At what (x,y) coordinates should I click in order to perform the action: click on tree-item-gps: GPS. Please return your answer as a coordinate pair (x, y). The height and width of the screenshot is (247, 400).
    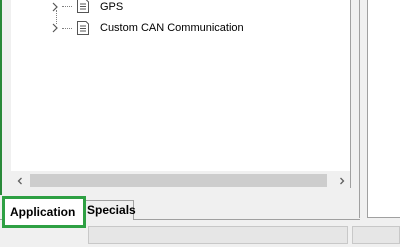
    Looking at the image, I should click on (176, 9).